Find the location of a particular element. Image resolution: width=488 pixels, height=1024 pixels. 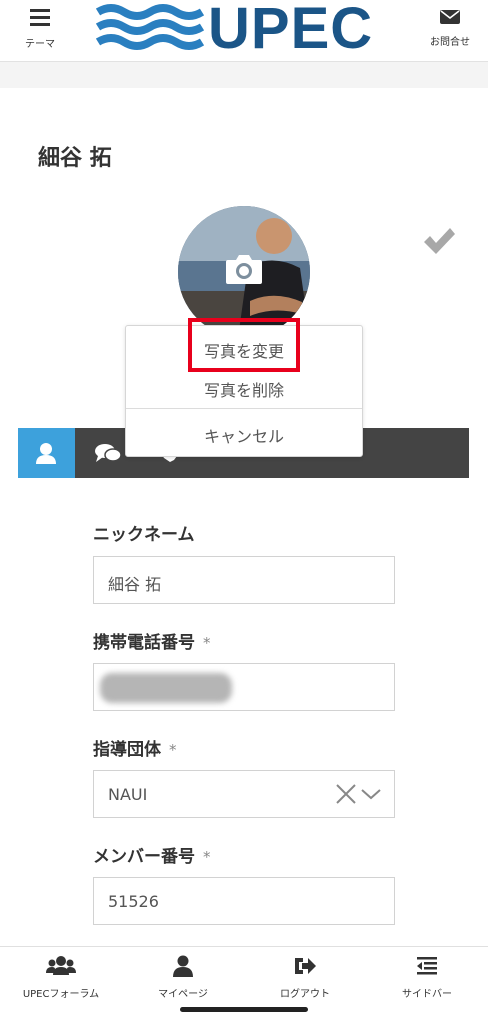

users-icon is located at coordinates (61, 965).